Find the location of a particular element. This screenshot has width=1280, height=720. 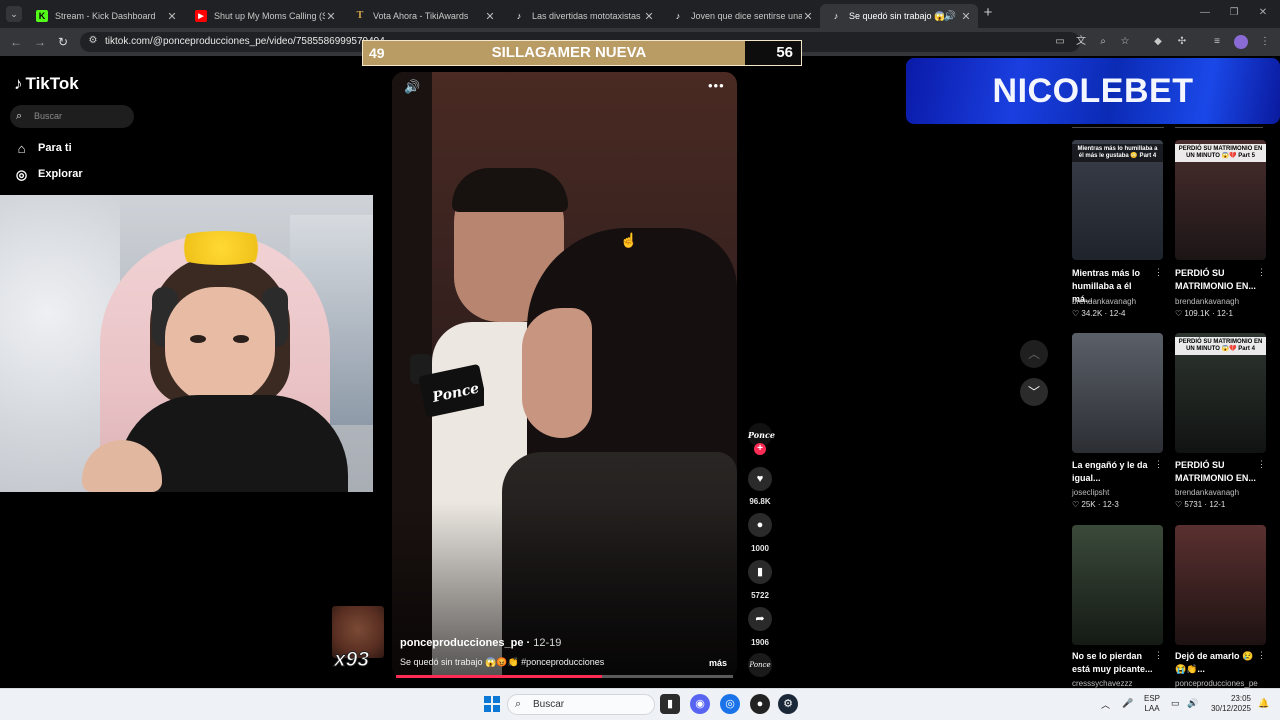

music-disc: Ponce is located at coordinates (760, 665).